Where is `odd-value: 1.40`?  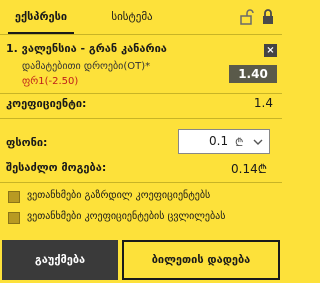 odd-value: 1.40 is located at coordinates (253, 74).